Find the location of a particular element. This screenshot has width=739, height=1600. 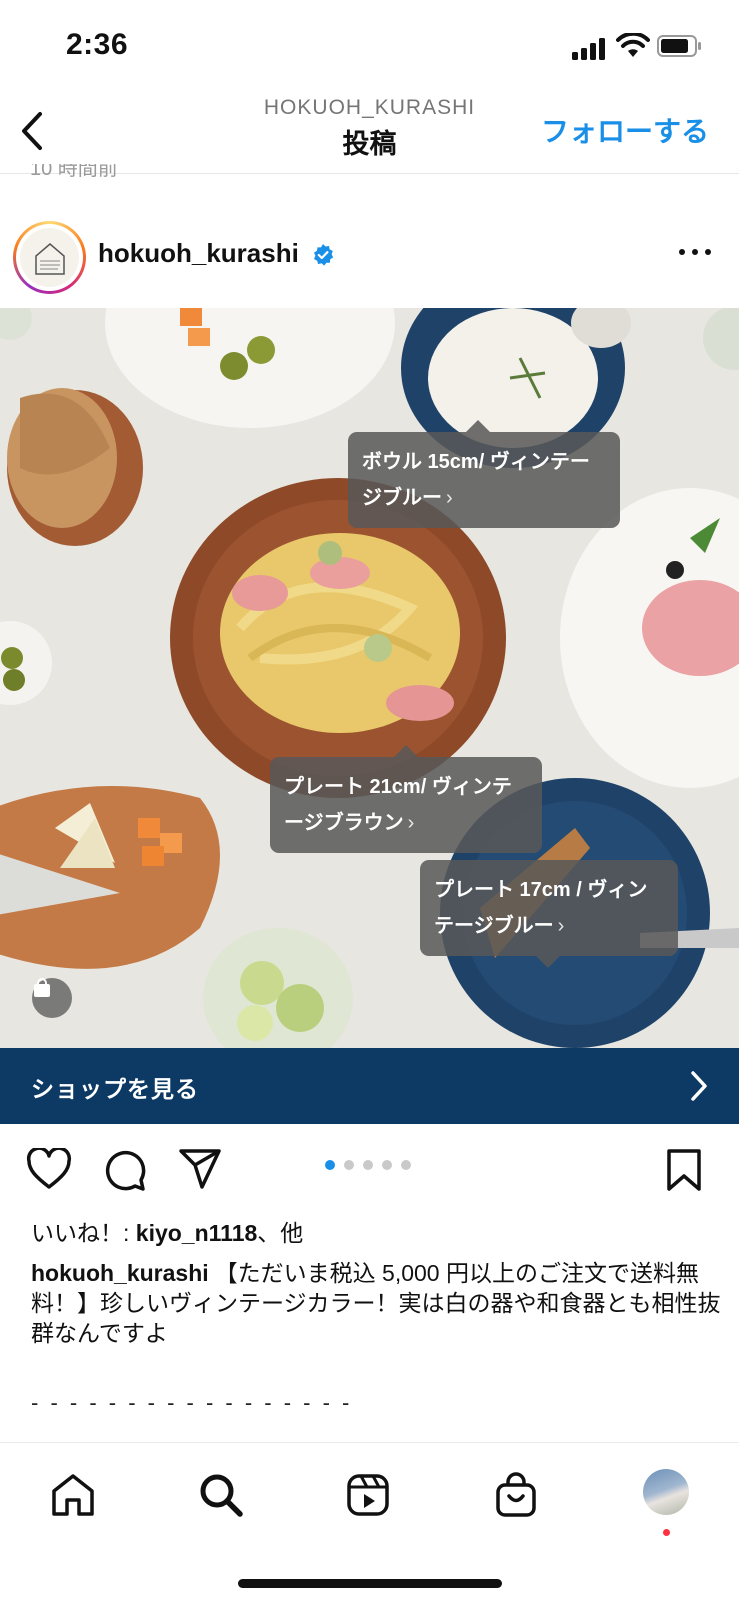

product-tag-bowl-line2: ジブルー is located at coordinates (402, 498).